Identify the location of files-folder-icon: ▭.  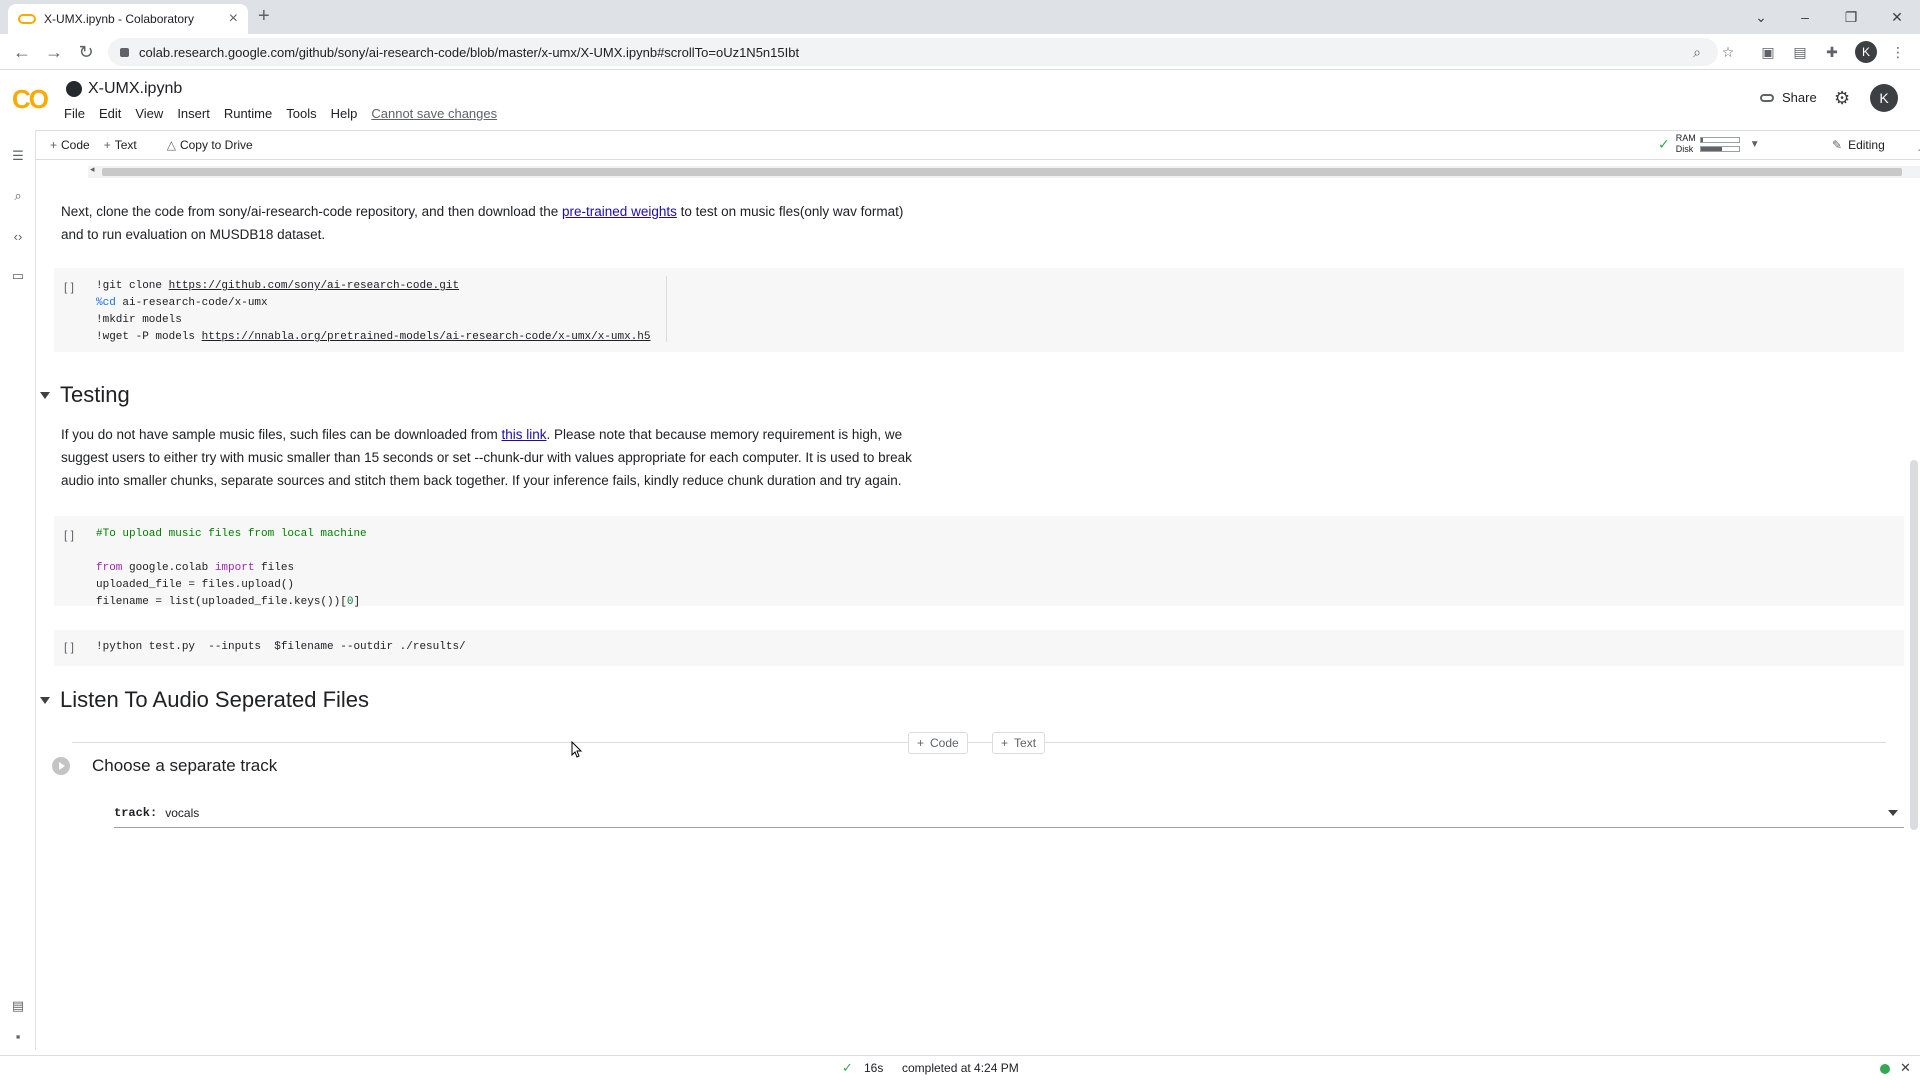
(18, 276).